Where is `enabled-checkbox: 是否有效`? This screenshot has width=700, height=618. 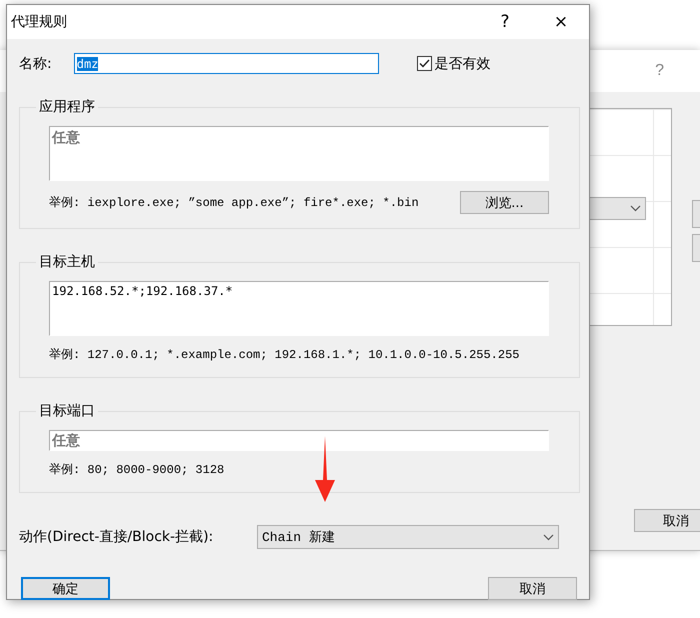 enabled-checkbox: 是否有效 is located at coordinates (453, 63).